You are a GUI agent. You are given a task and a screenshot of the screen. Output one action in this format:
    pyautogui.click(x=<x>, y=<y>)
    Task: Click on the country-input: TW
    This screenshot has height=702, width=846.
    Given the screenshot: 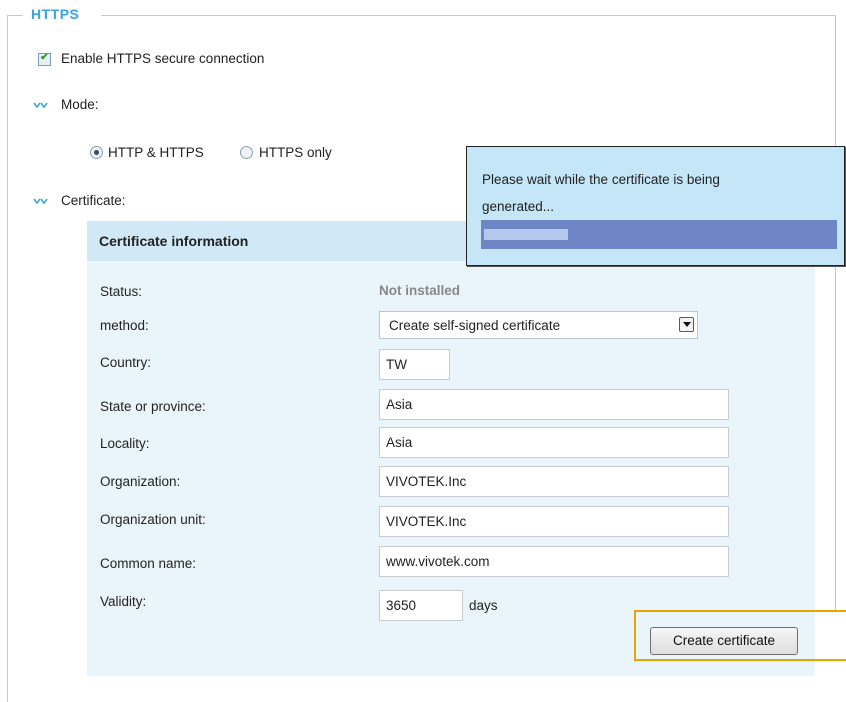 What is the action you would take?
    pyautogui.click(x=414, y=364)
    